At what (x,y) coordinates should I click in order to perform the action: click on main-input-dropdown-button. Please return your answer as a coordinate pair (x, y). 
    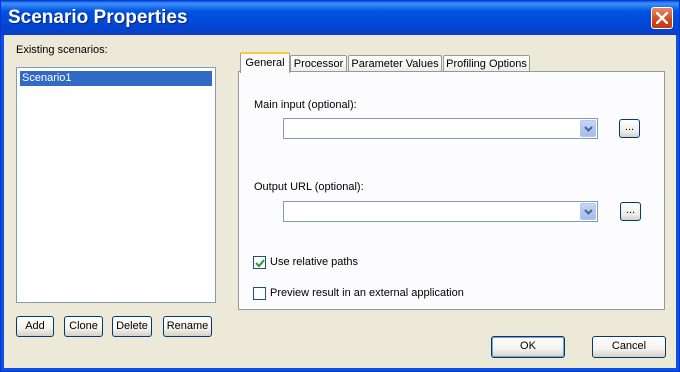
    Looking at the image, I should click on (588, 128).